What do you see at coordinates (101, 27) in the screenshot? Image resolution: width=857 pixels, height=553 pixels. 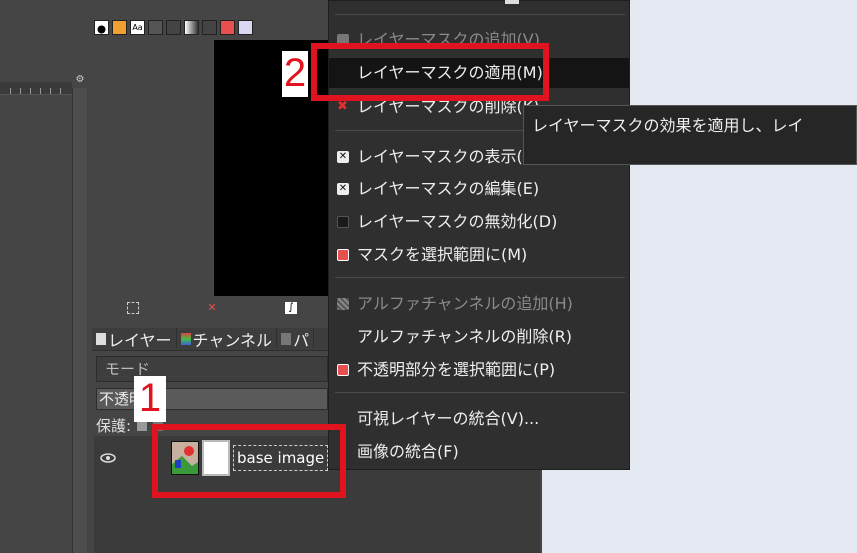 I see `brush-icon` at bounding box center [101, 27].